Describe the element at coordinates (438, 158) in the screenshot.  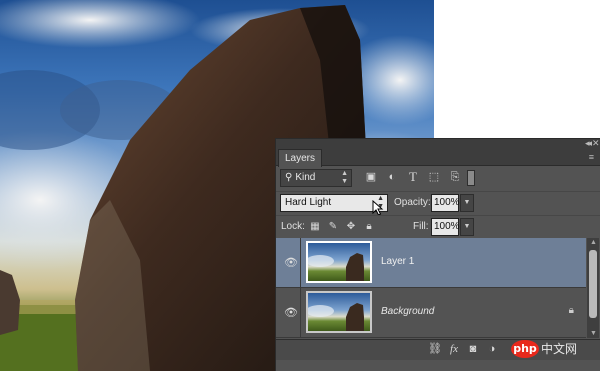
I see `panel-tab-bar: Layers ≡` at that location.